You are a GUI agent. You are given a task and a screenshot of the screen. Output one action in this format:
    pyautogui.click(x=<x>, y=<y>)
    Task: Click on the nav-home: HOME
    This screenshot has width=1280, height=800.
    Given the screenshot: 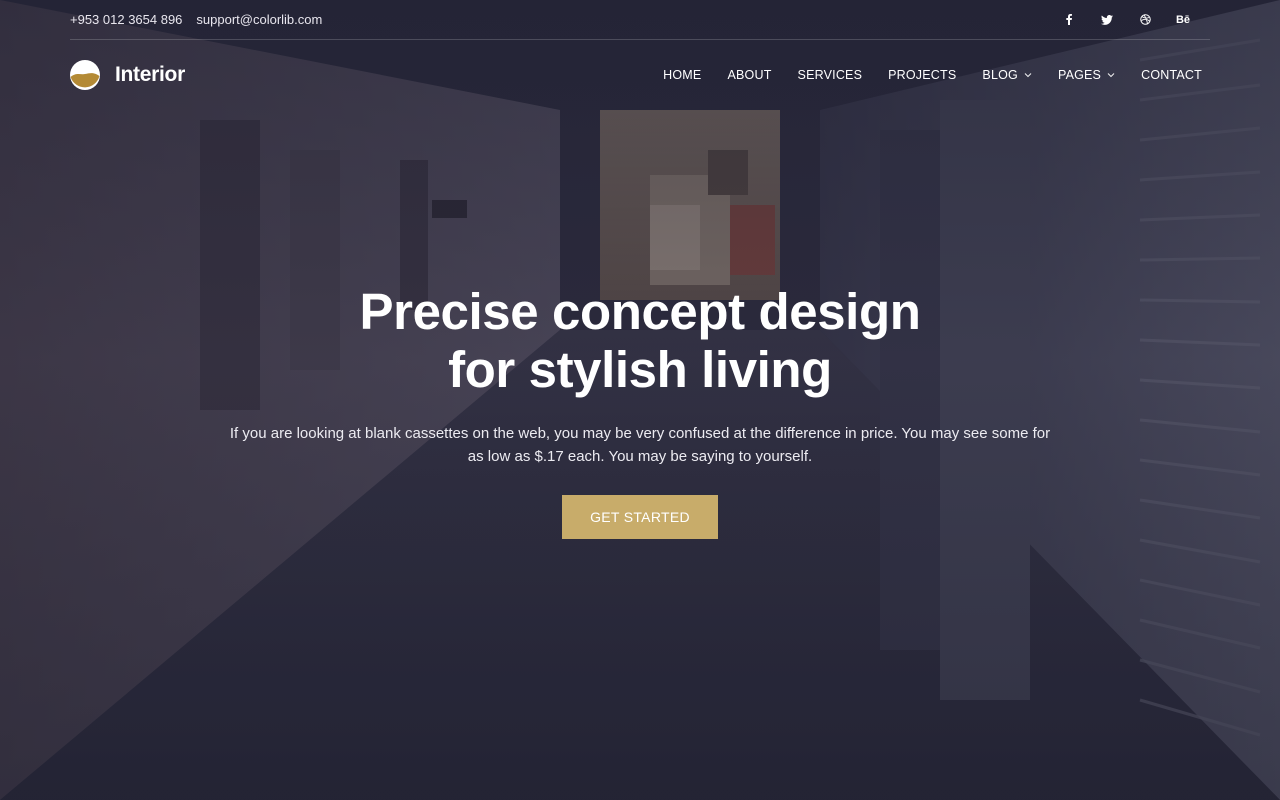 What is the action you would take?
    pyautogui.click(x=682, y=75)
    